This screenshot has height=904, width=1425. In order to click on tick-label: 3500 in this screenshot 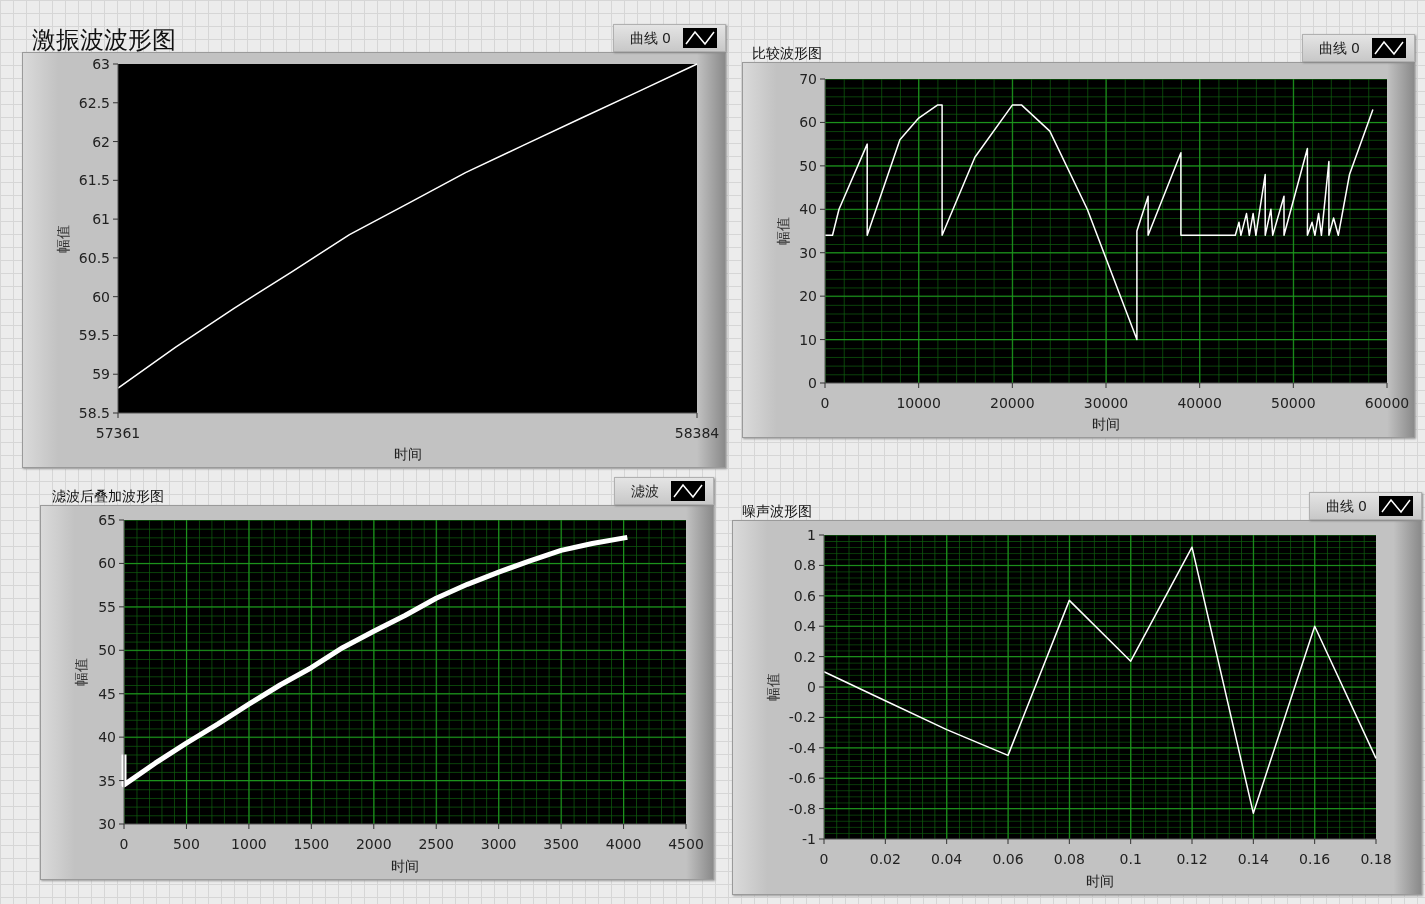, I will do `click(561, 844)`.